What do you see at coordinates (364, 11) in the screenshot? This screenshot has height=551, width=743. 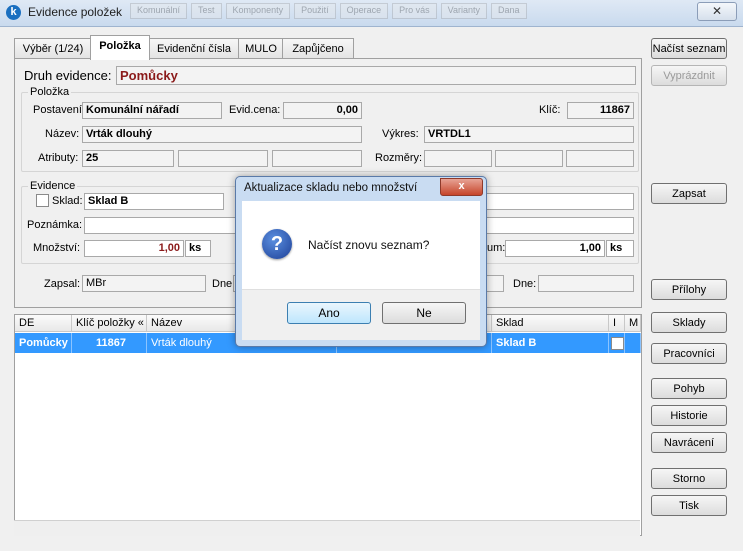 I see `bg-tab: Operace` at bounding box center [364, 11].